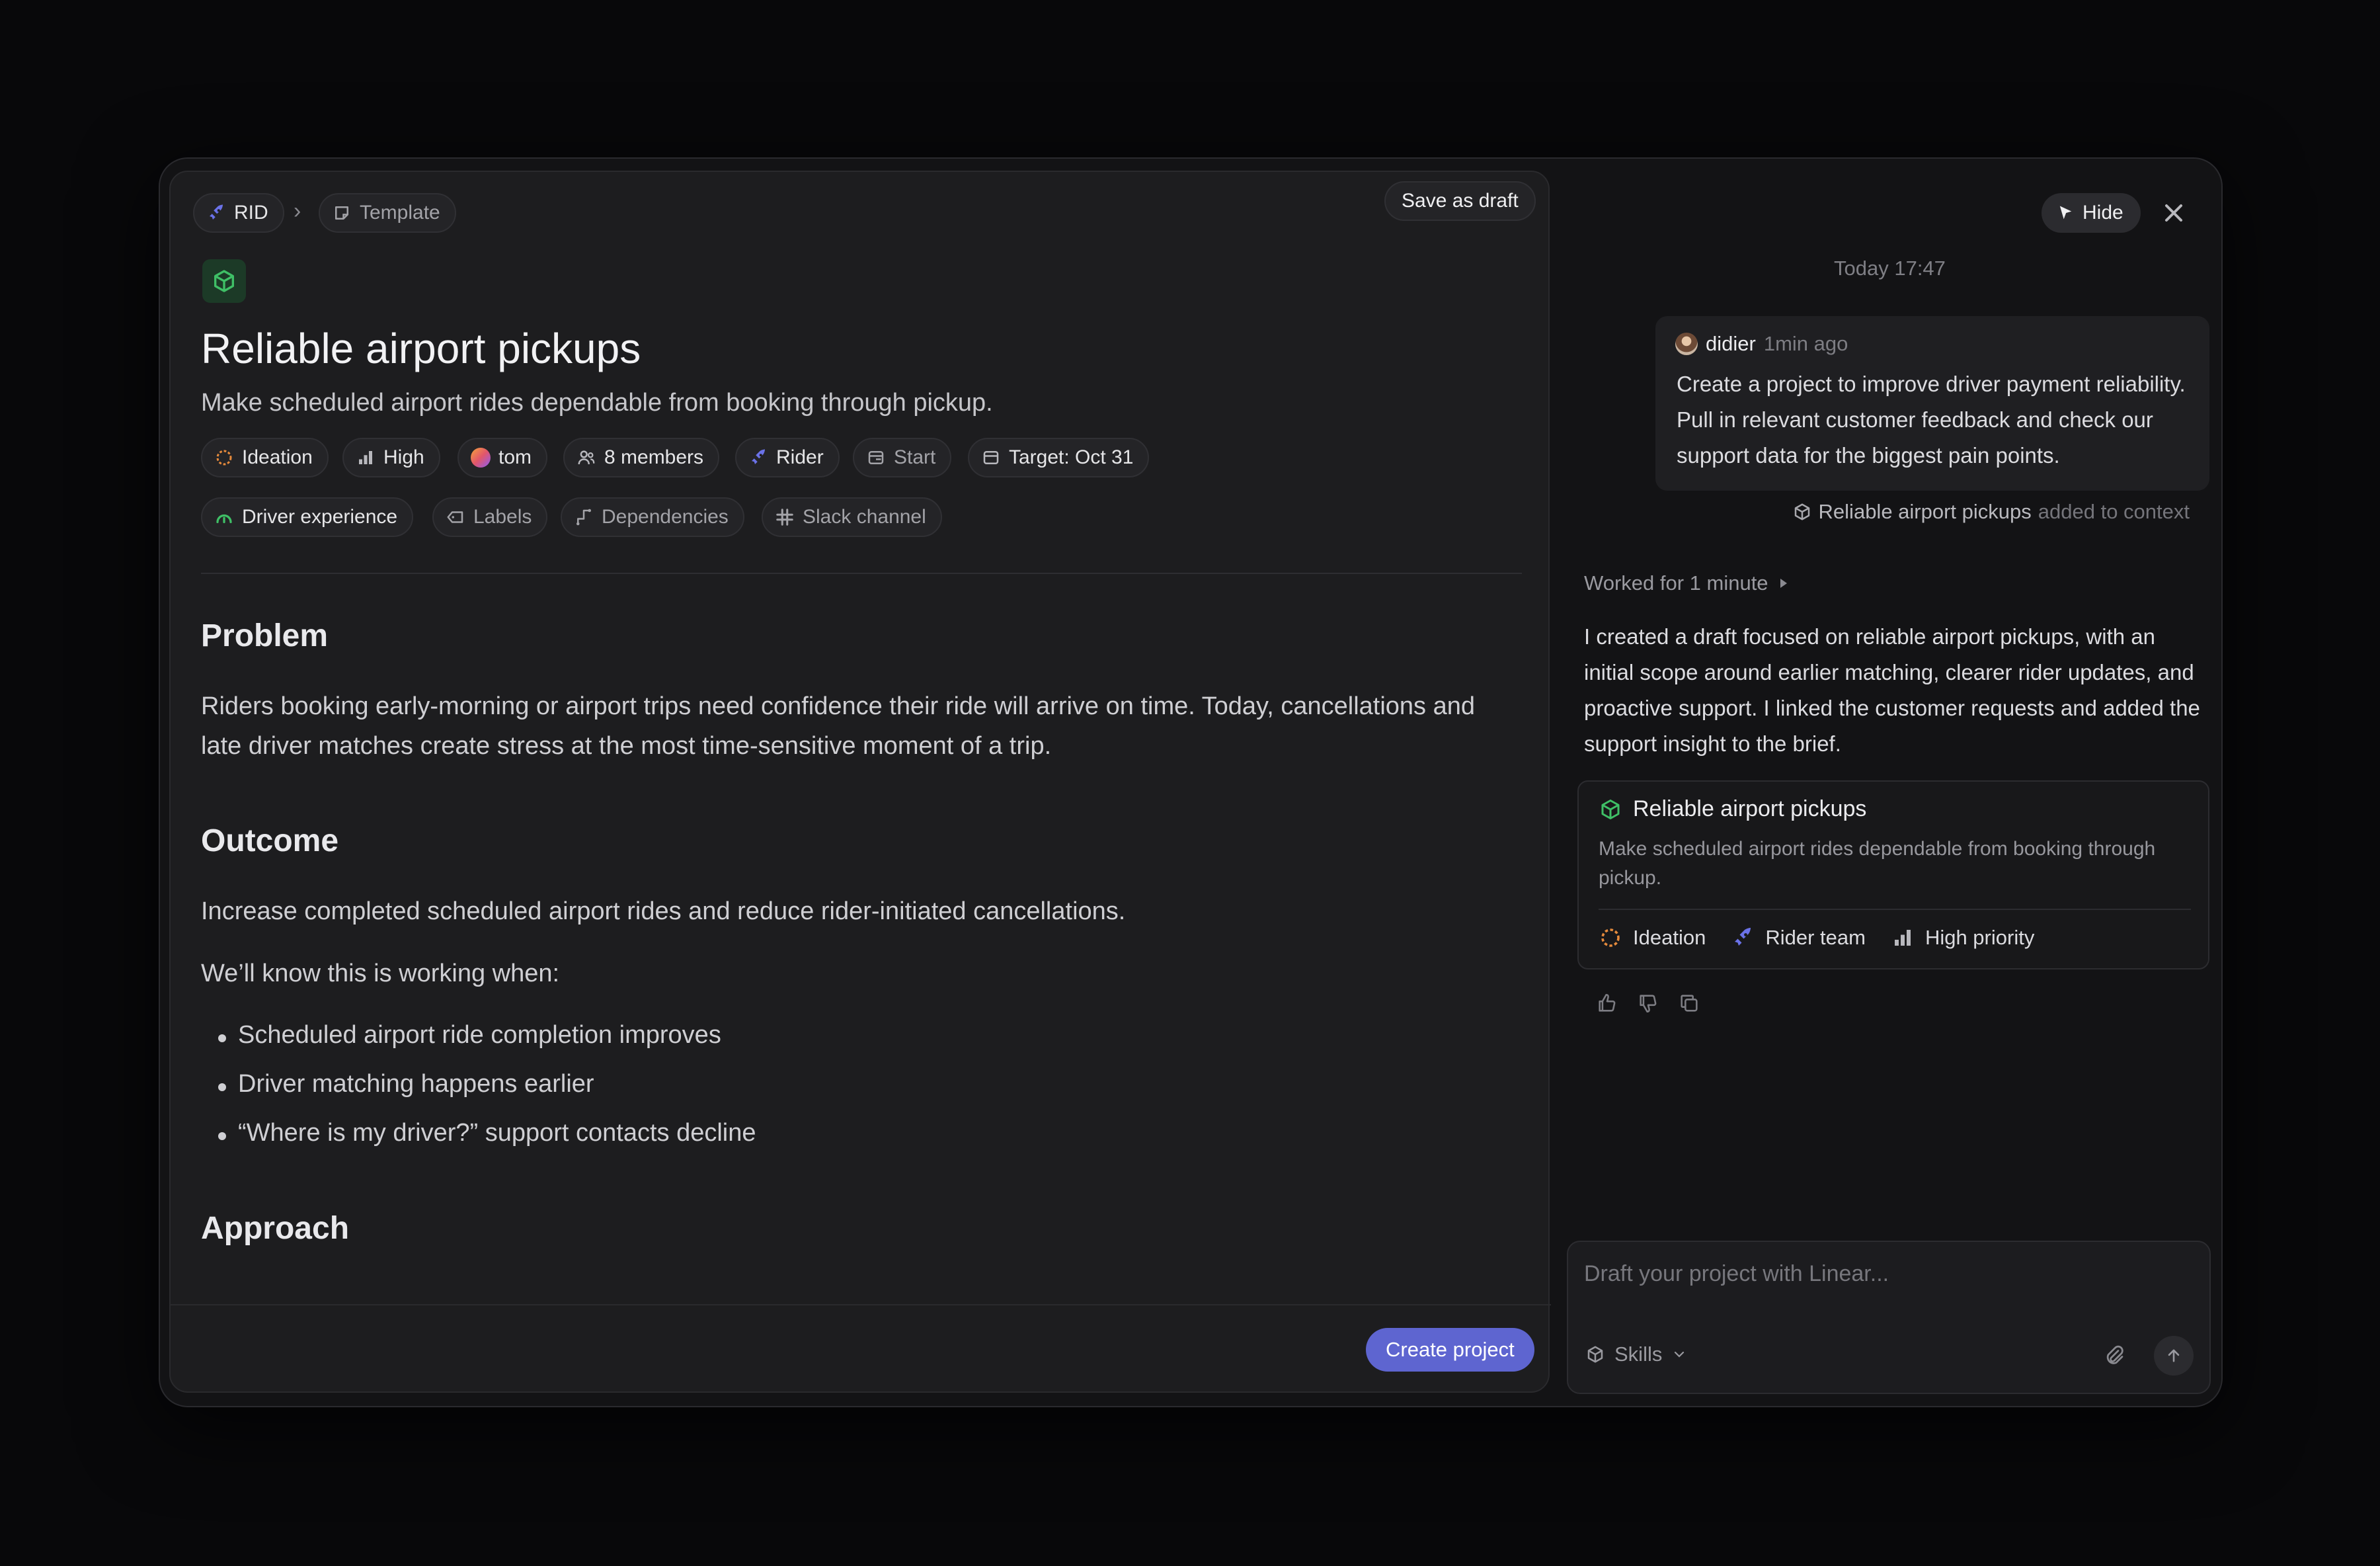 This screenshot has width=2380, height=1566. I want to click on card-team-label: Rider team, so click(1815, 937).